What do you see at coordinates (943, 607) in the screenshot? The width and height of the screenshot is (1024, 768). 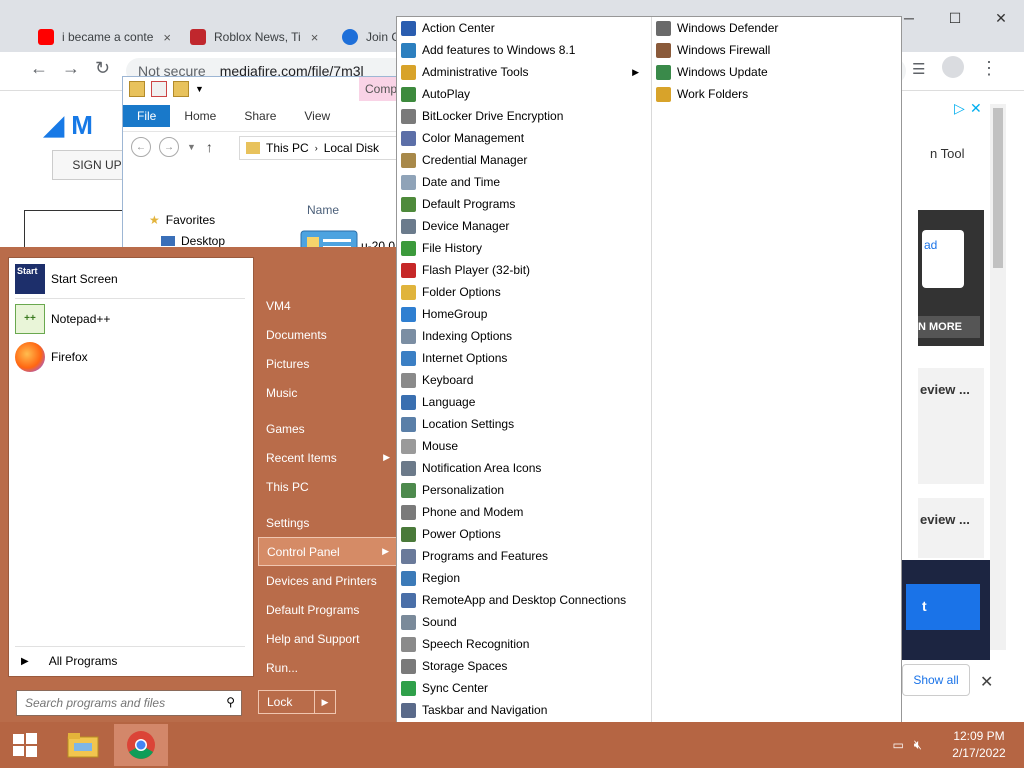 I see `ad-cta-button: t` at bounding box center [943, 607].